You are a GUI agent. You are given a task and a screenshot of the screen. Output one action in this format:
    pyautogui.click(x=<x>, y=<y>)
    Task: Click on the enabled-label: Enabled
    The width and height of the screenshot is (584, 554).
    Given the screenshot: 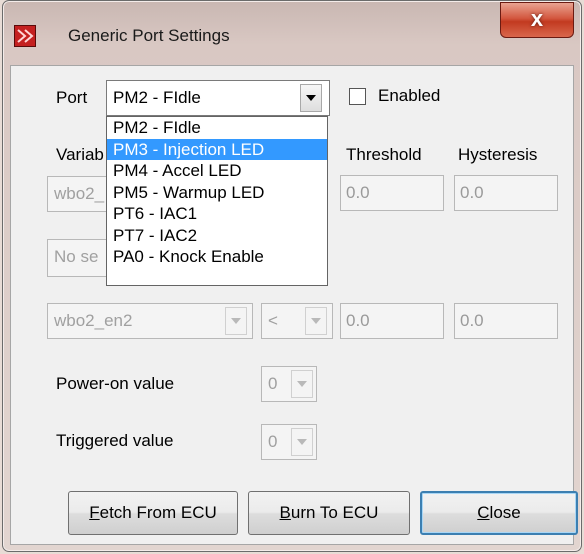 What is the action you would take?
    pyautogui.click(x=409, y=95)
    